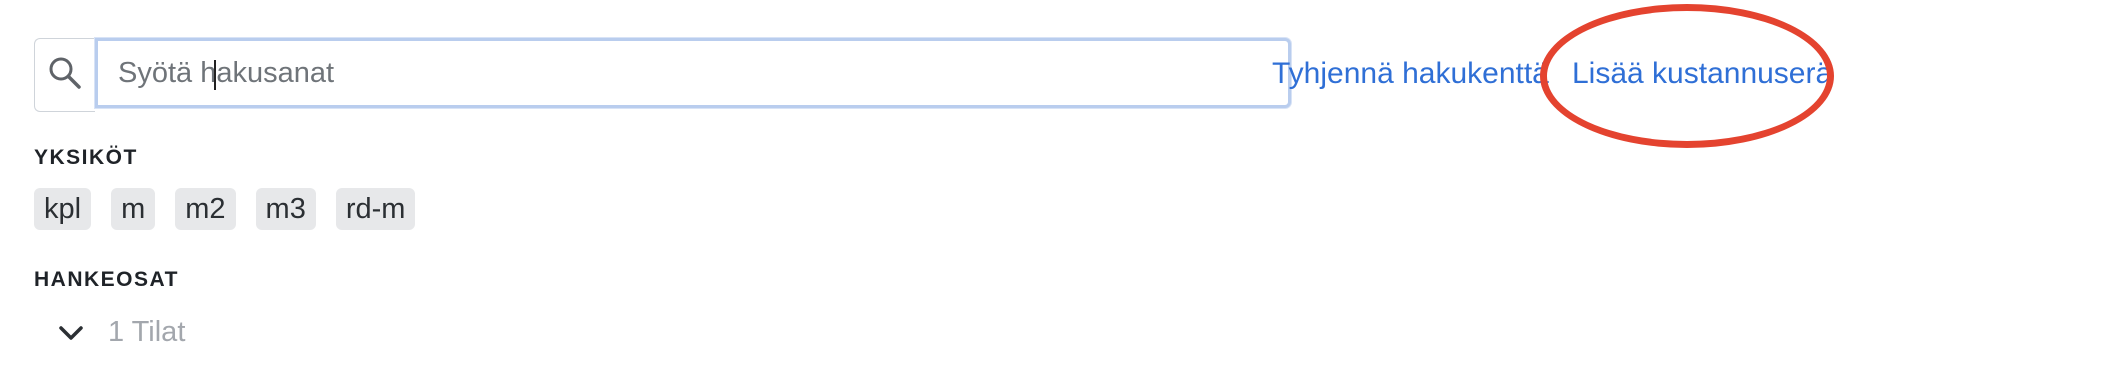 The width and height of the screenshot is (2120, 374). I want to click on unit-chip-m3: m3, so click(285, 209).